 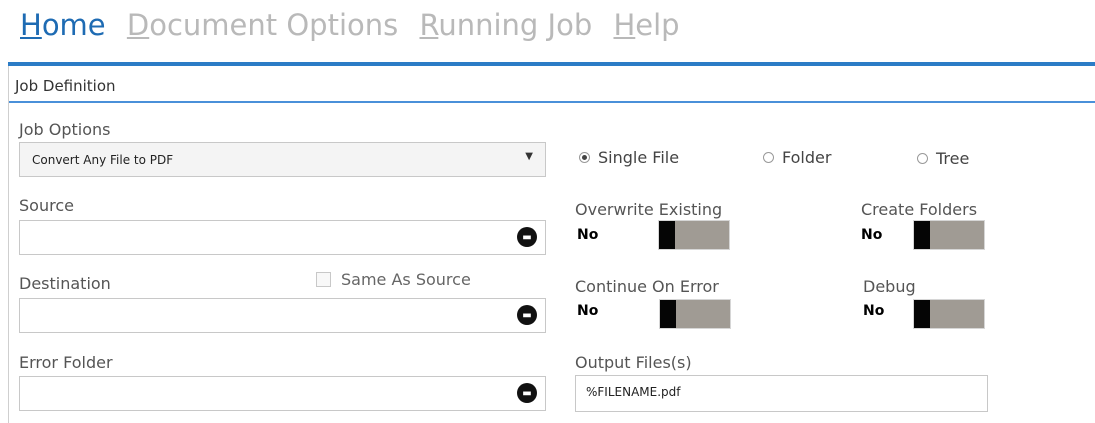 I want to click on debug-label: Debug, so click(x=889, y=286).